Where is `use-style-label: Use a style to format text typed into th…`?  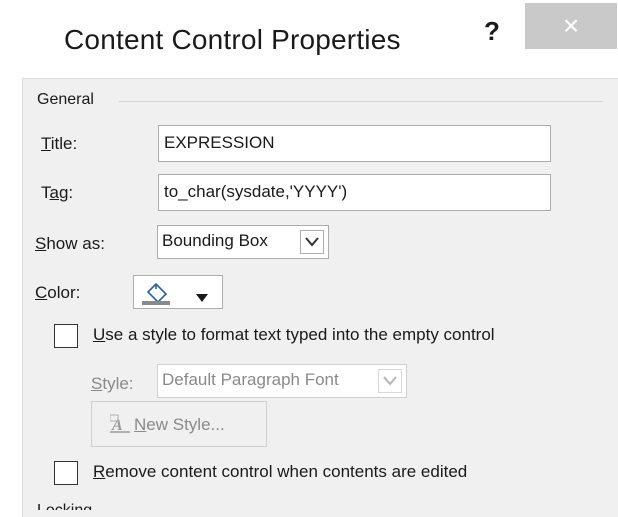
use-style-label: Use a style to format text typed into th… is located at coordinates (294, 335).